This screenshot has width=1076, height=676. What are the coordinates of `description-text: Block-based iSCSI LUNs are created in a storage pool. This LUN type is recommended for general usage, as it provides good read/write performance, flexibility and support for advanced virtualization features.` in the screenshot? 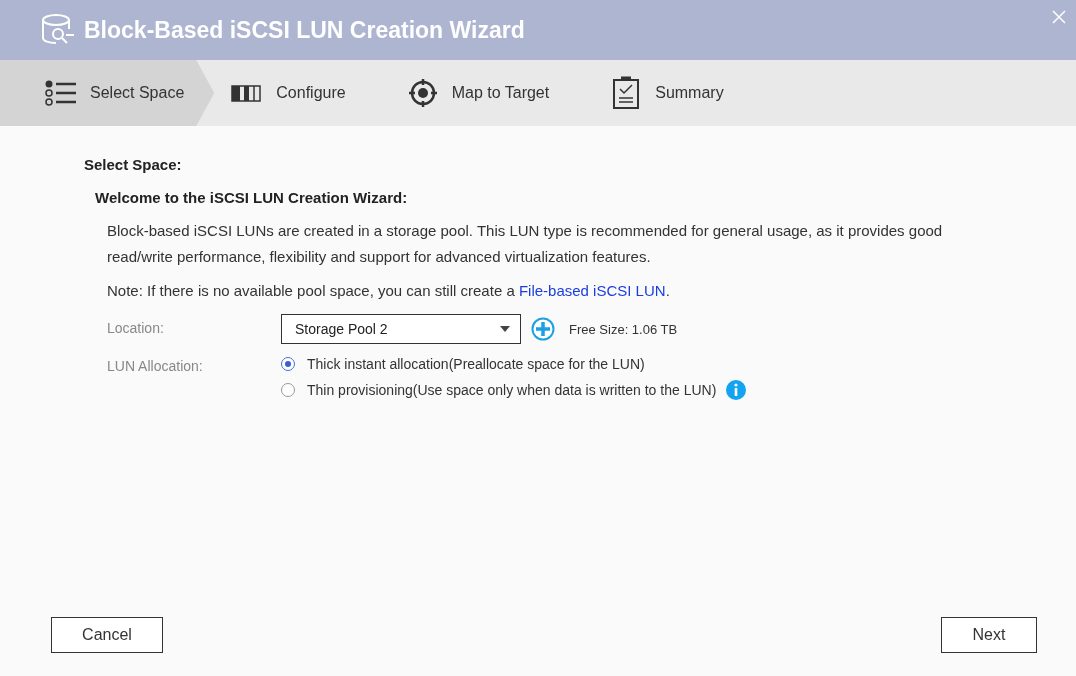 It's located at (525, 244).